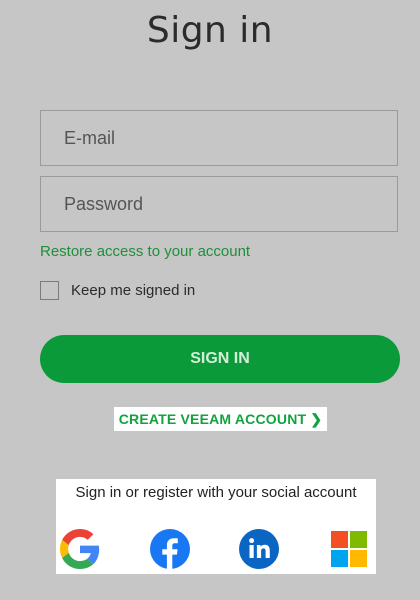 This screenshot has height=600, width=420. What do you see at coordinates (145, 251) in the screenshot?
I see `restore-access-link: Restore access to your account` at bounding box center [145, 251].